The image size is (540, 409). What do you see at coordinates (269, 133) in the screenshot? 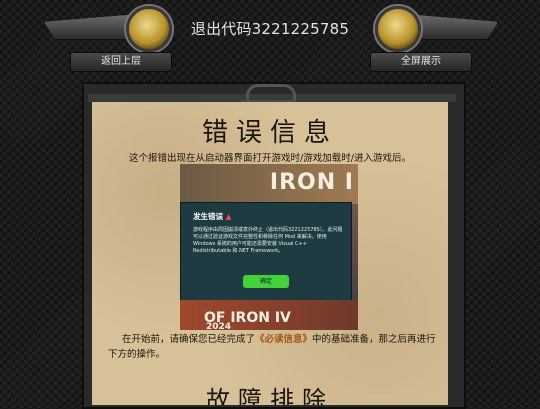
I see `section-heading-error-info: 错误信息` at bounding box center [269, 133].